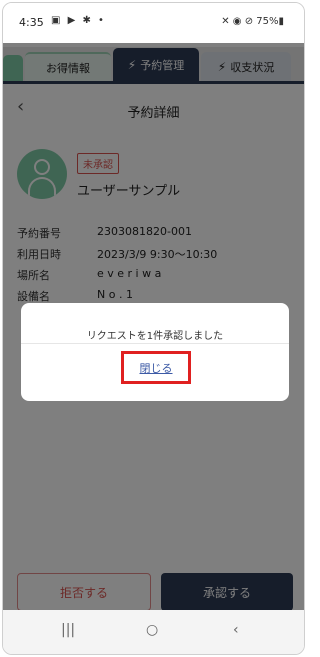 This screenshot has width=320, height=657. I want to click on recent-apps-icon: |||, so click(68, 630).